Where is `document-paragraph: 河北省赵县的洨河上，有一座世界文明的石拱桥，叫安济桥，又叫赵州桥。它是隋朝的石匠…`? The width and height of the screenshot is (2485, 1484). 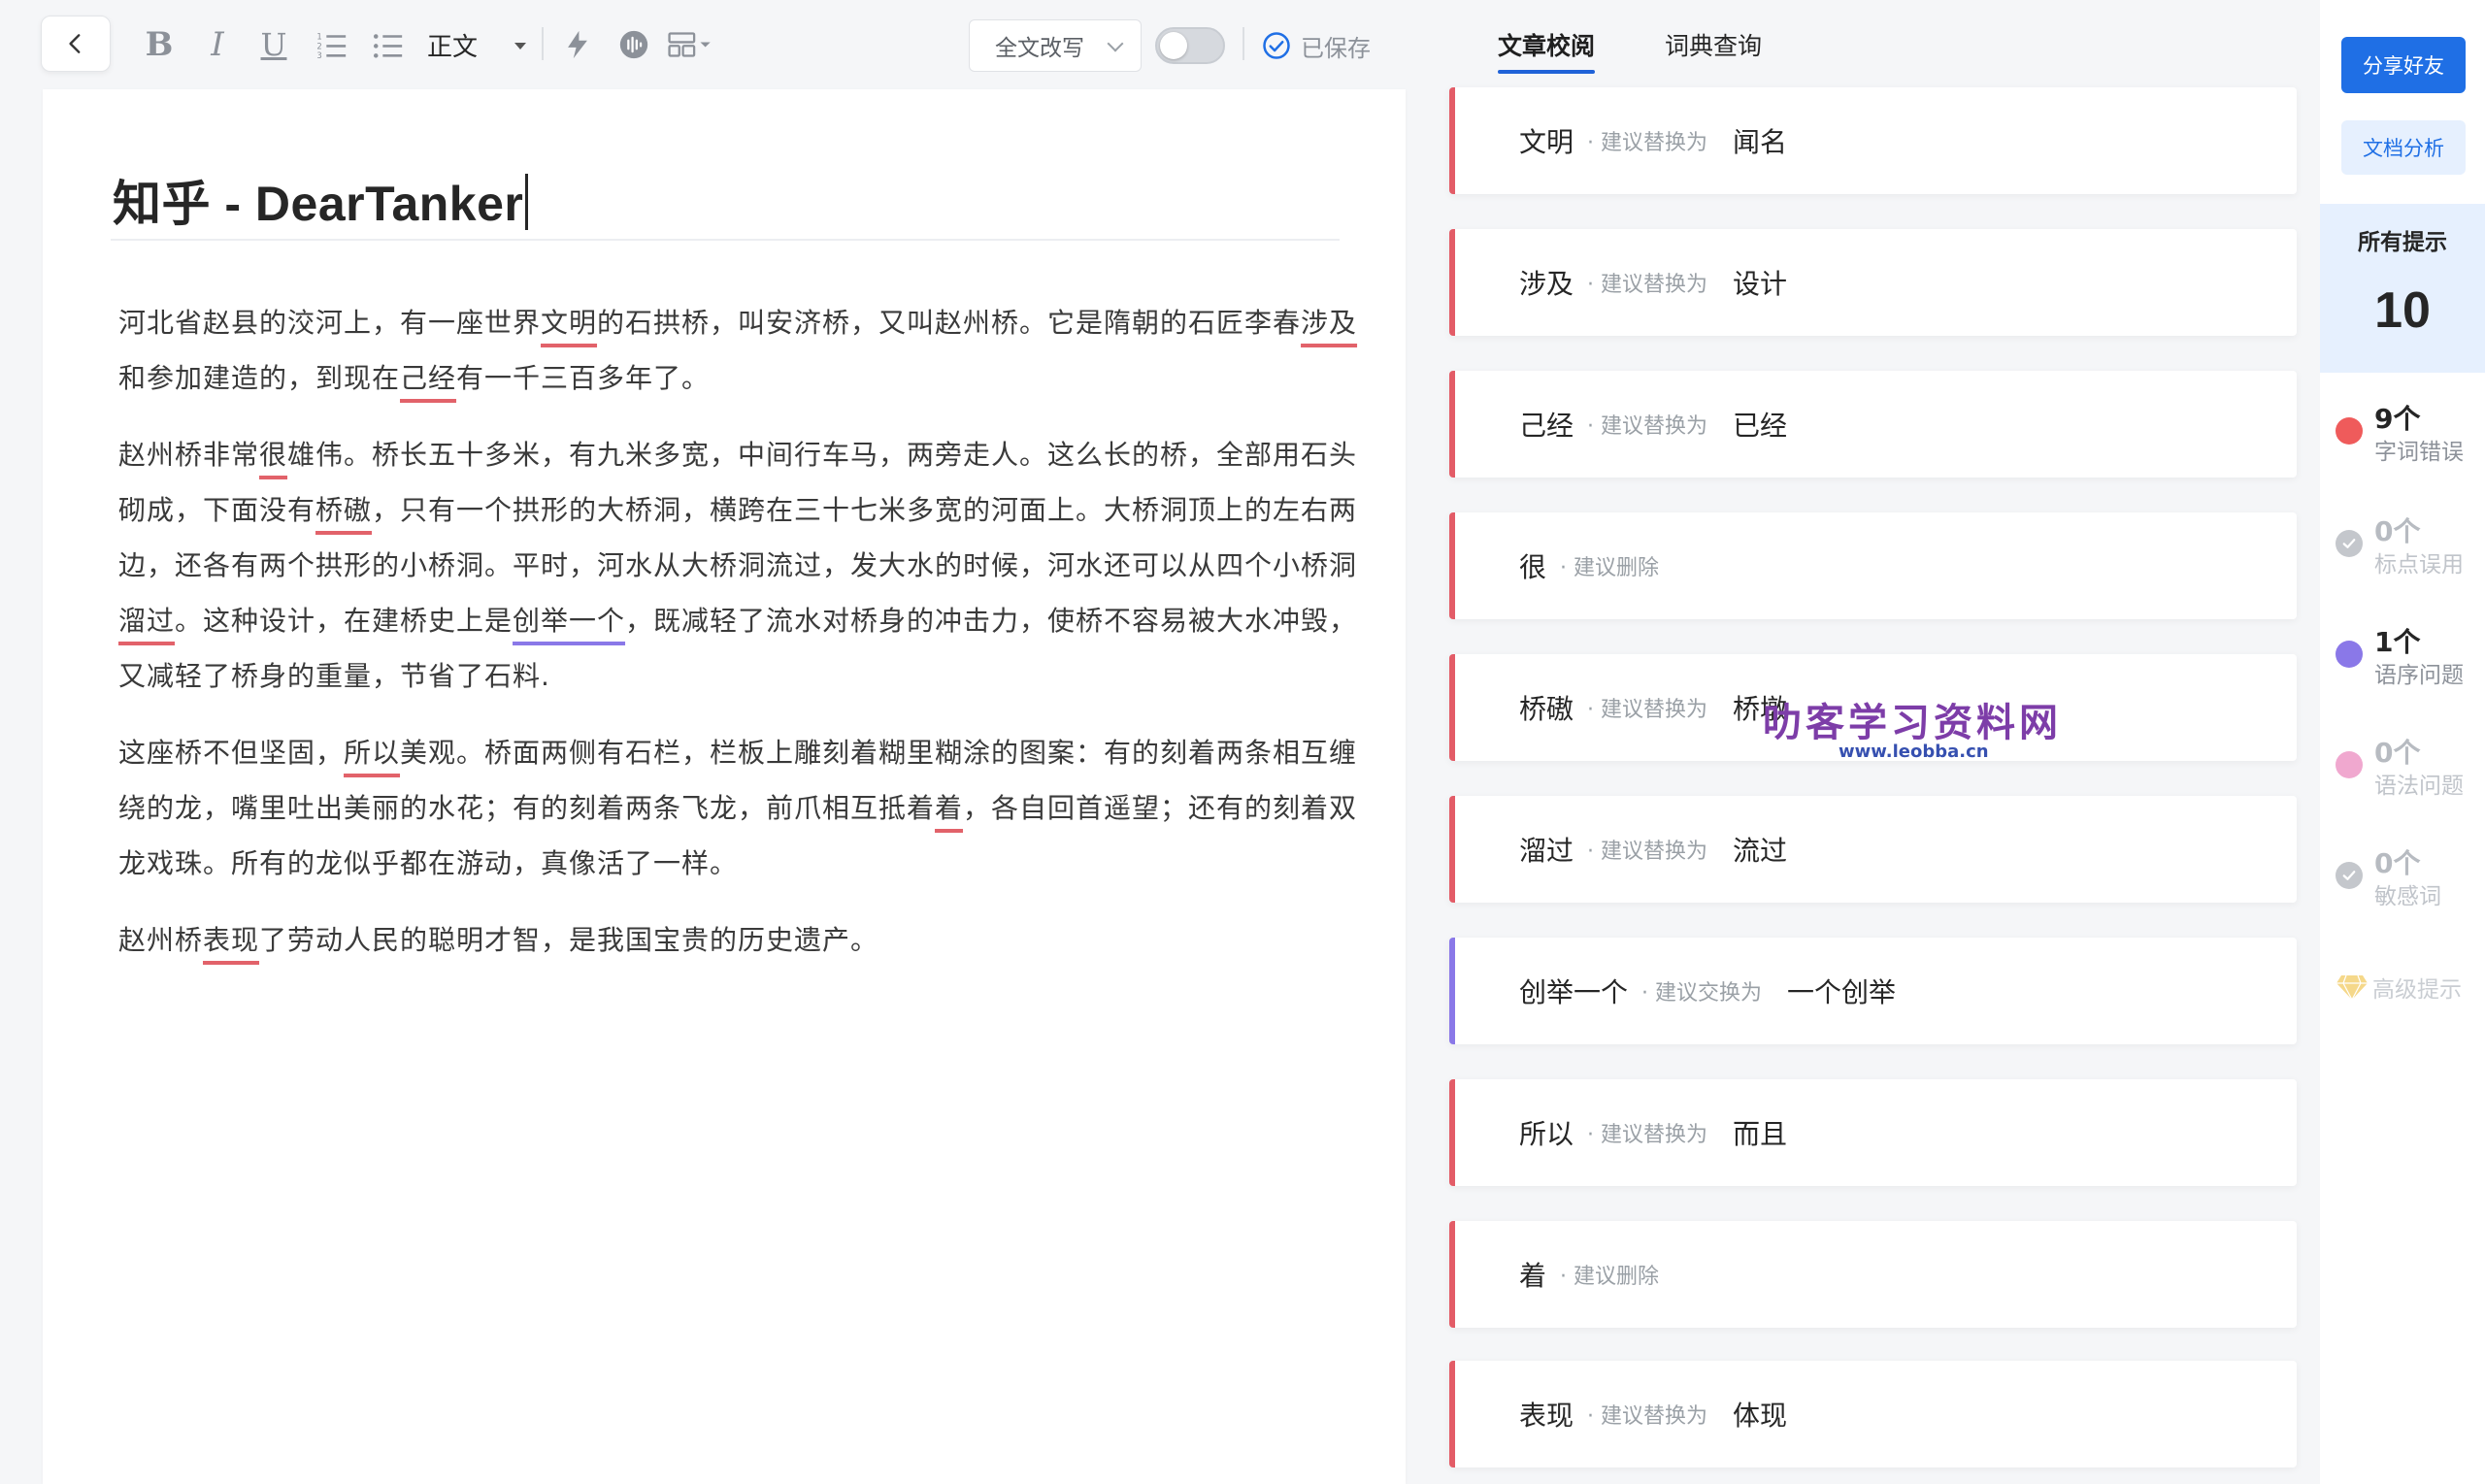
document-paragraph: 河北省赵县的洨河上，有一座世界文明的石拱桥，叫安济桥，又叫赵州桥。它是隋朝的石匠… is located at coordinates (749, 350).